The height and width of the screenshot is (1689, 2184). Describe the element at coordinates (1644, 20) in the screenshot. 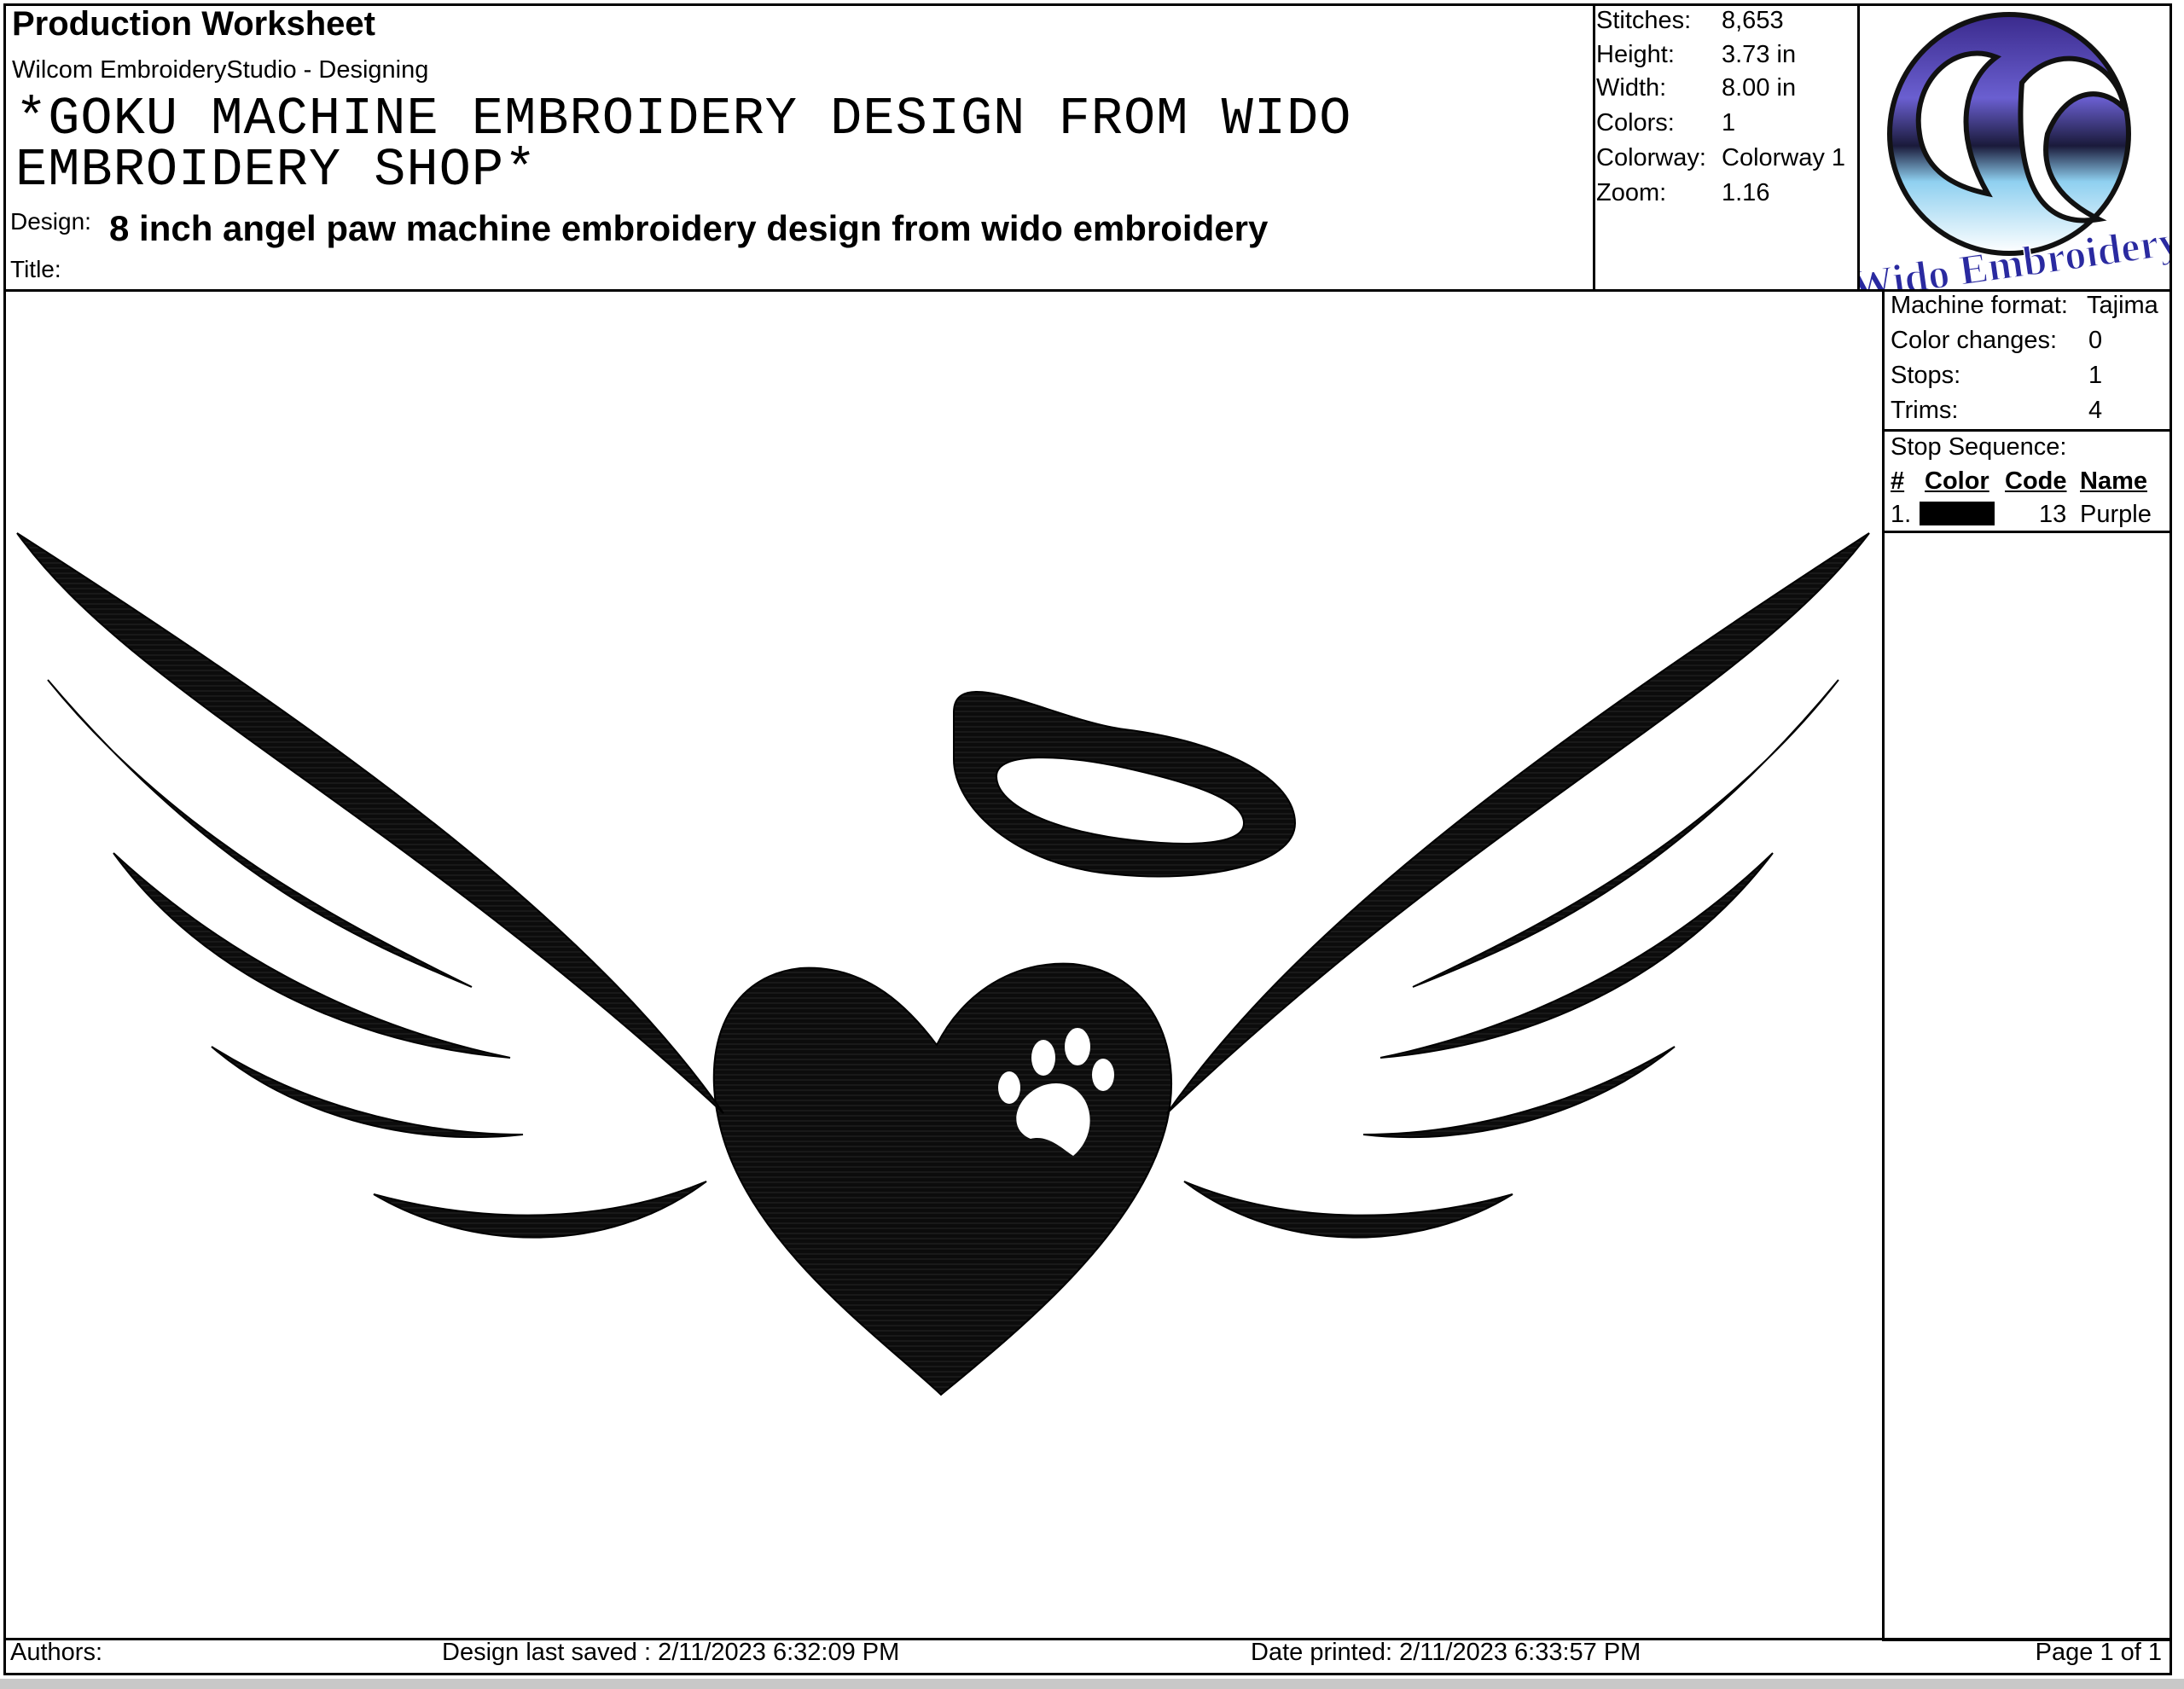

I see `stitches-label: Stitches:` at that location.